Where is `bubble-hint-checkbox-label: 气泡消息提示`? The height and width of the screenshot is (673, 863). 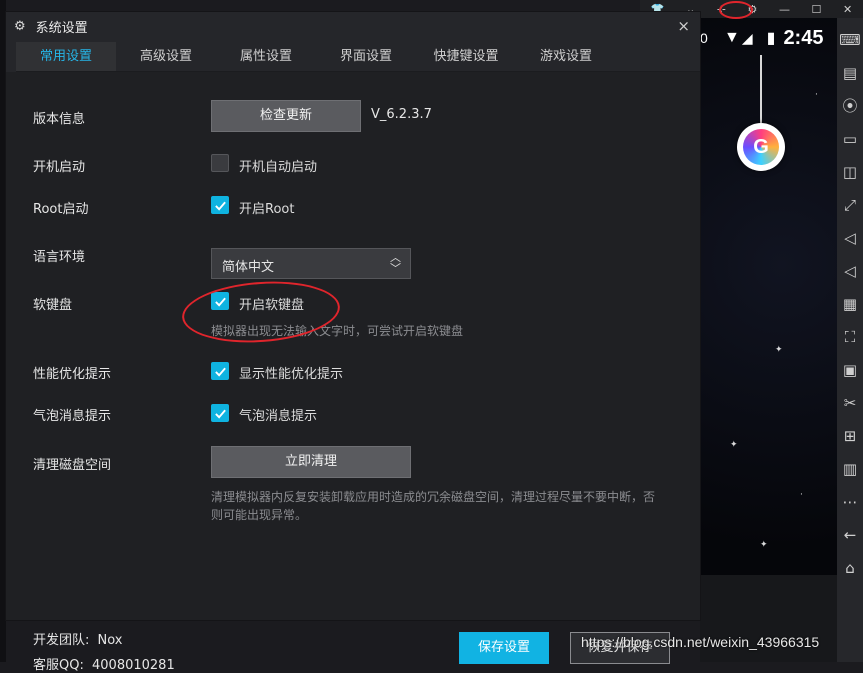
bubble-hint-checkbox-label: 气泡消息提示 is located at coordinates (278, 416).